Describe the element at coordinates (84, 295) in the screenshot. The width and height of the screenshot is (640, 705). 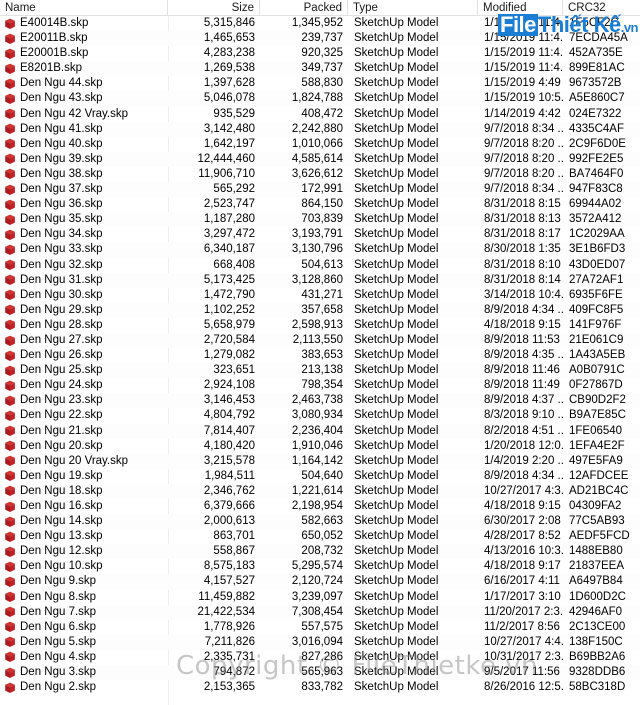
I see `file-name-cell: Den Ngu 30.skp` at that location.